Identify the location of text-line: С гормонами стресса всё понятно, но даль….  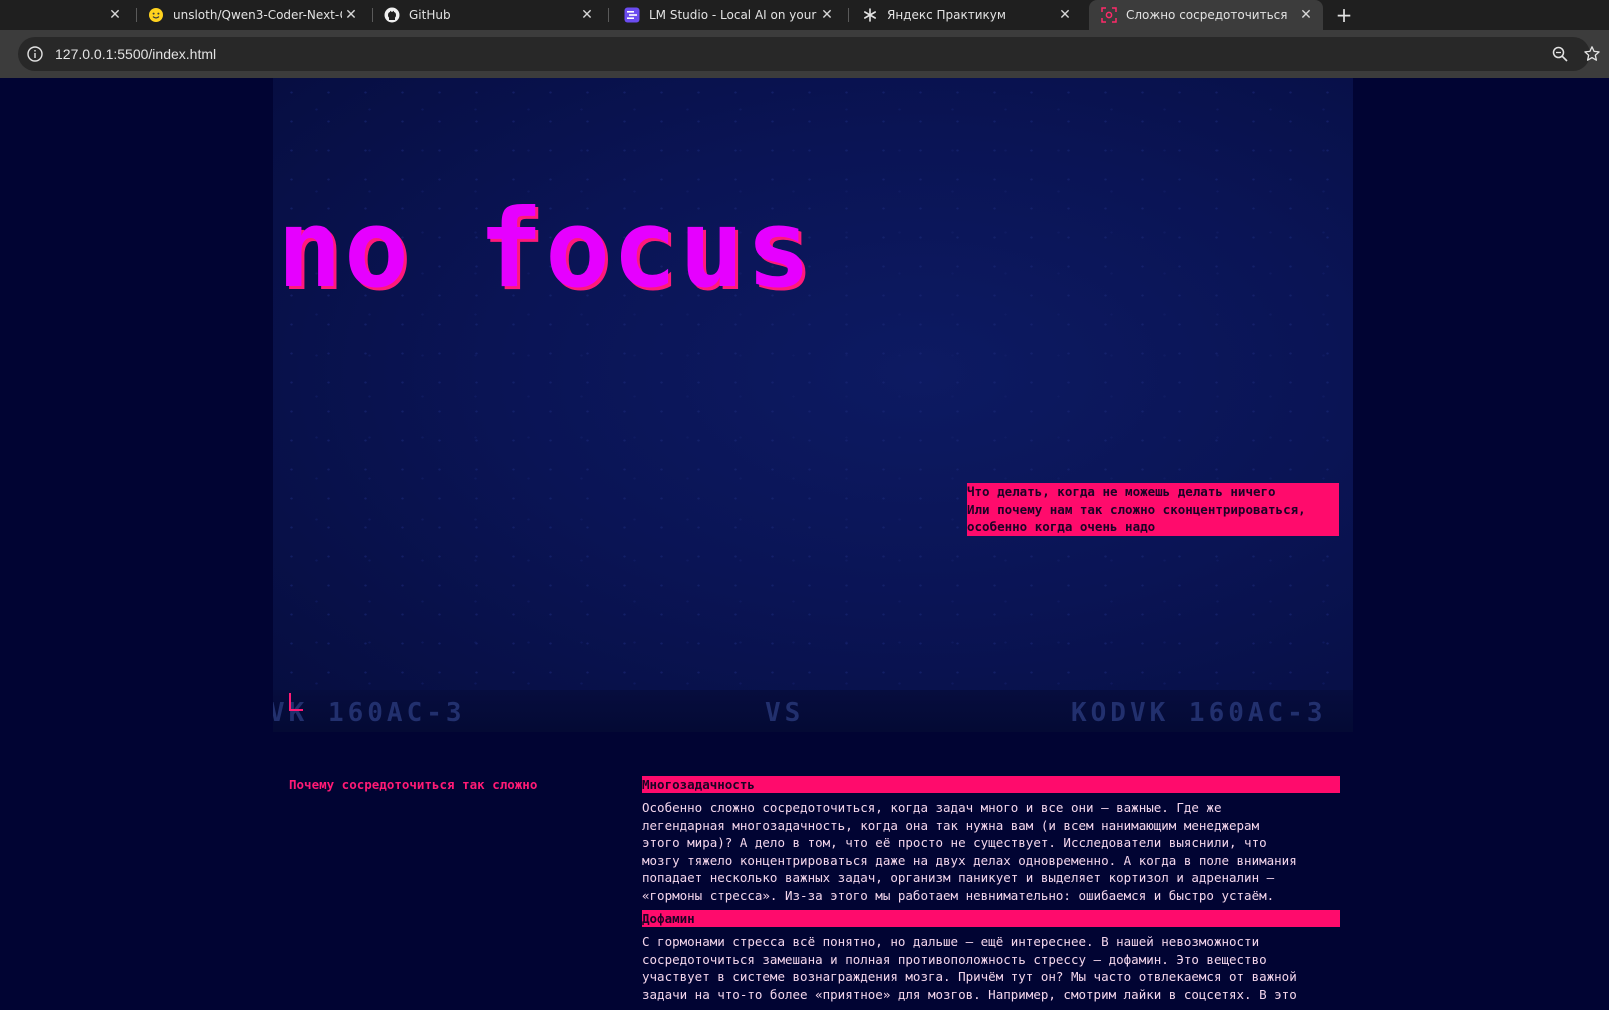
(951, 941).